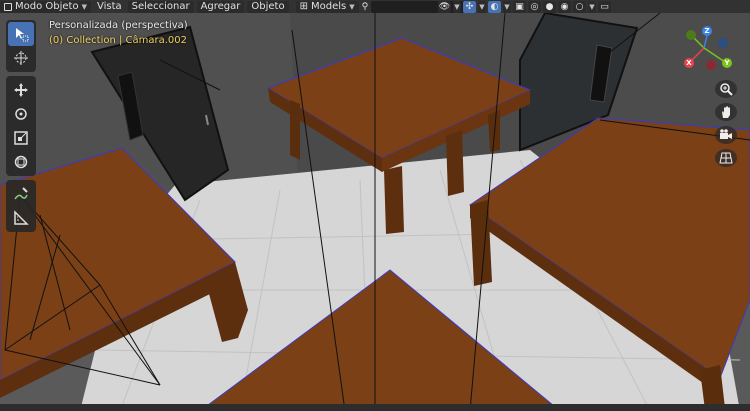  What do you see at coordinates (604, 6) in the screenshot?
I see `sidebar-toggle-icon: ▭` at bounding box center [604, 6].